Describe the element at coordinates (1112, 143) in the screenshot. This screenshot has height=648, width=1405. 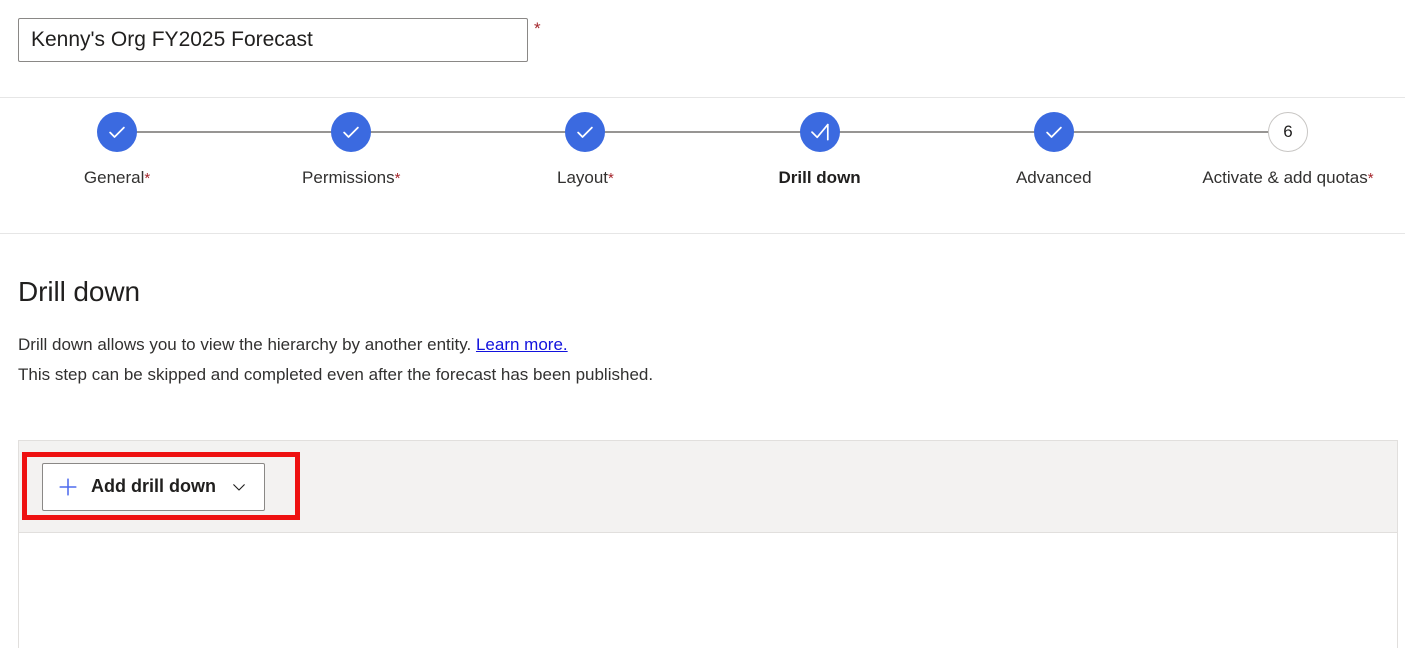
I see `wizard-step-advanced: Advanced` at that location.